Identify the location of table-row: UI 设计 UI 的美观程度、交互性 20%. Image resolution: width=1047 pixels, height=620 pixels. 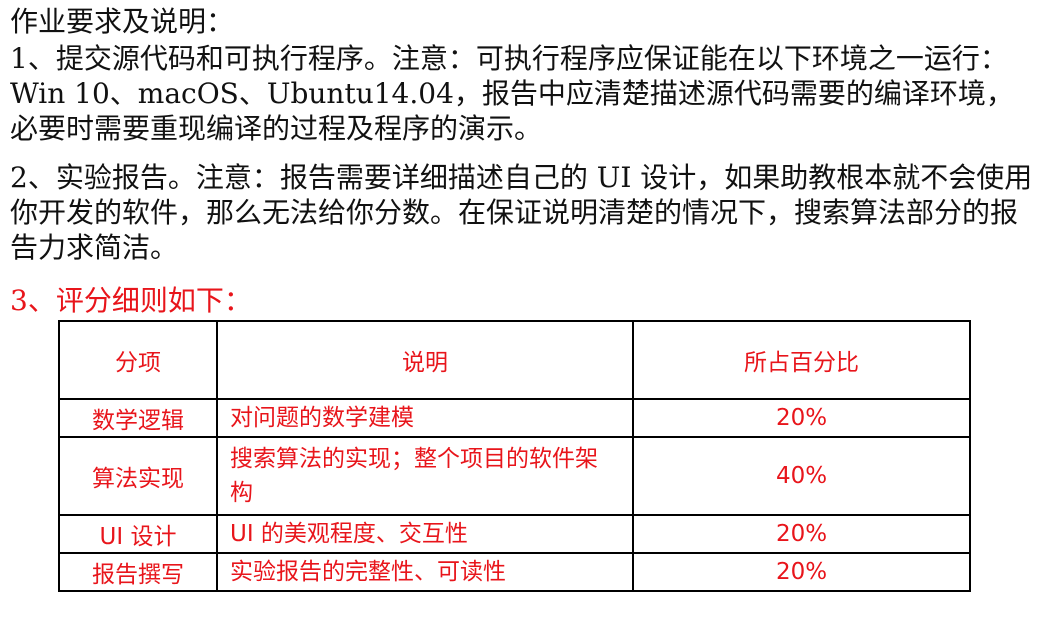
(514, 534).